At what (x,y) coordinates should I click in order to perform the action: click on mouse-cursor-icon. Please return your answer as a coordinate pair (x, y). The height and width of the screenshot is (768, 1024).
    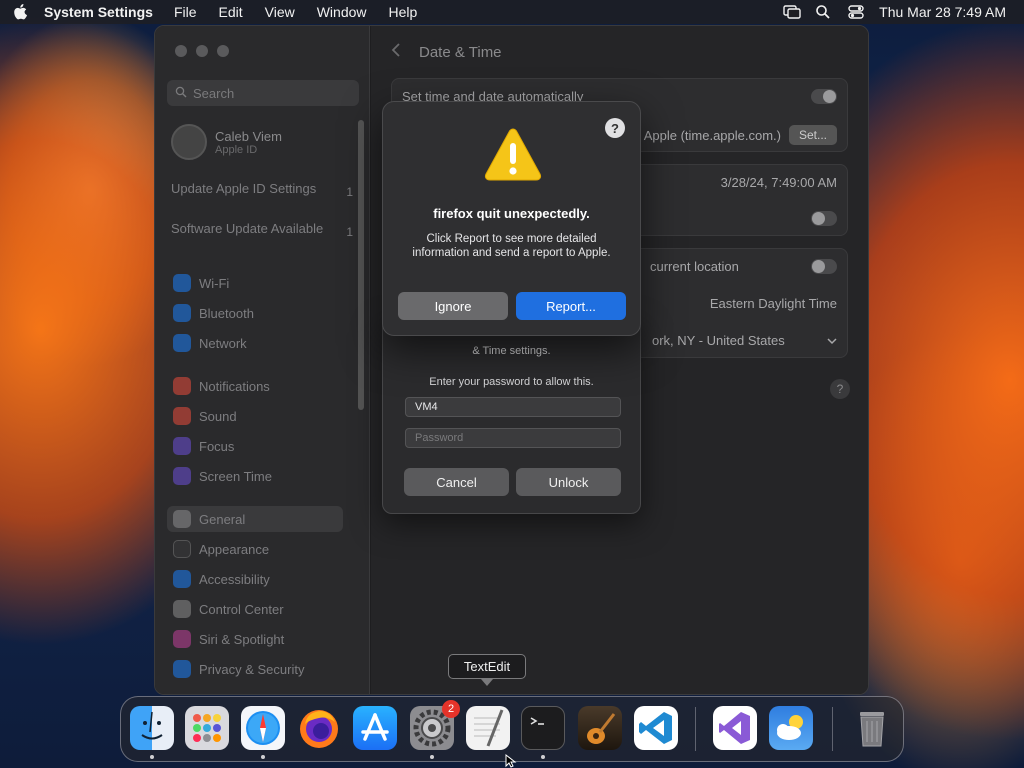
    Looking at the image, I should click on (511, 760).